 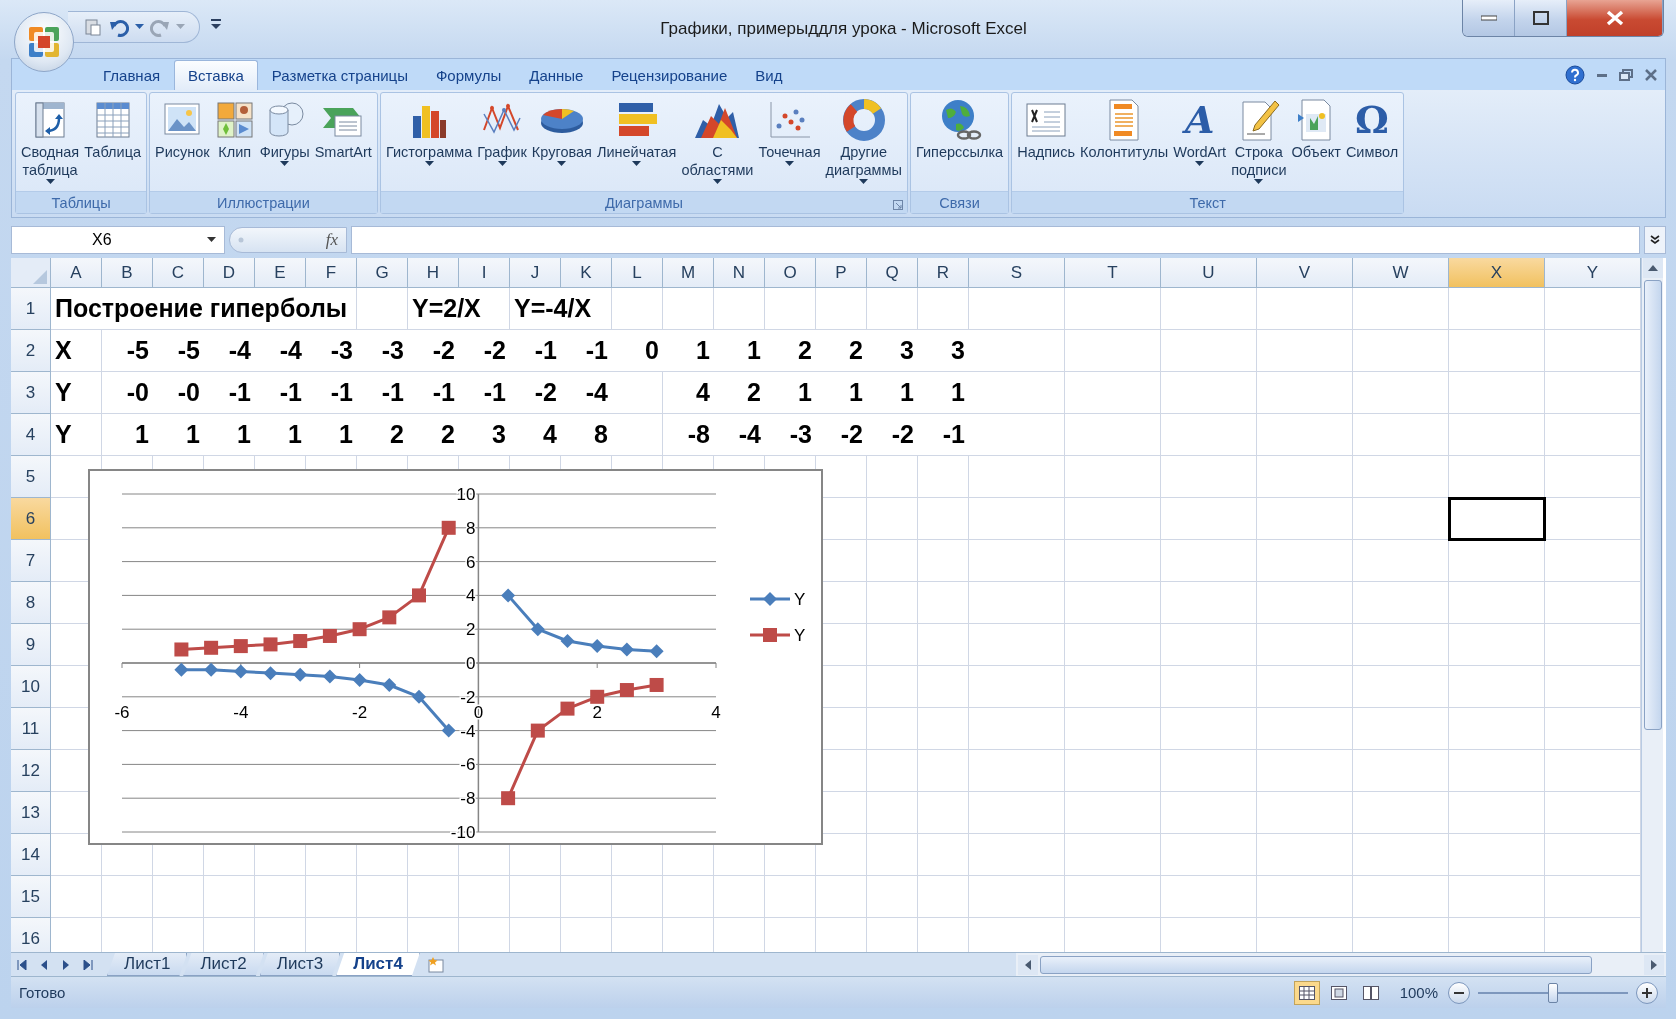 What do you see at coordinates (31, 813) in the screenshot?
I see `row-header: 13` at bounding box center [31, 813].